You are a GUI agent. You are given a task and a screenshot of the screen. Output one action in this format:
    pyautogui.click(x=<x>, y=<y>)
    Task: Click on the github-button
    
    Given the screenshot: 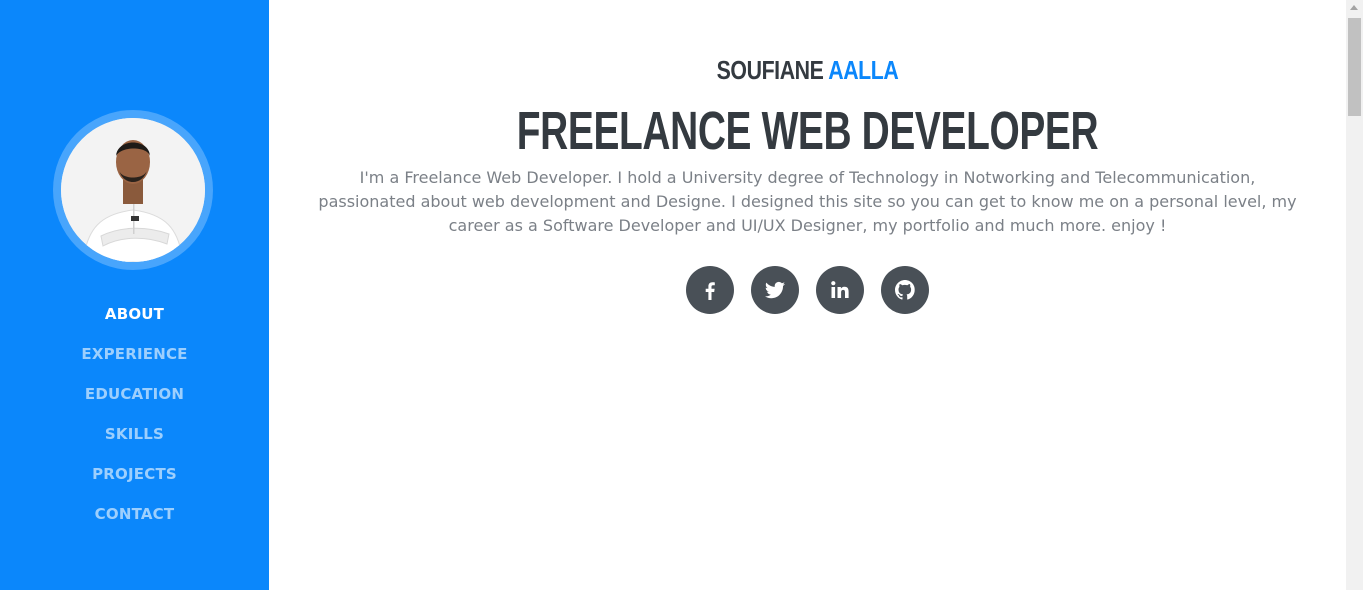 What is the action you would take?
    pyautogui.click(x=905, y=290)
    